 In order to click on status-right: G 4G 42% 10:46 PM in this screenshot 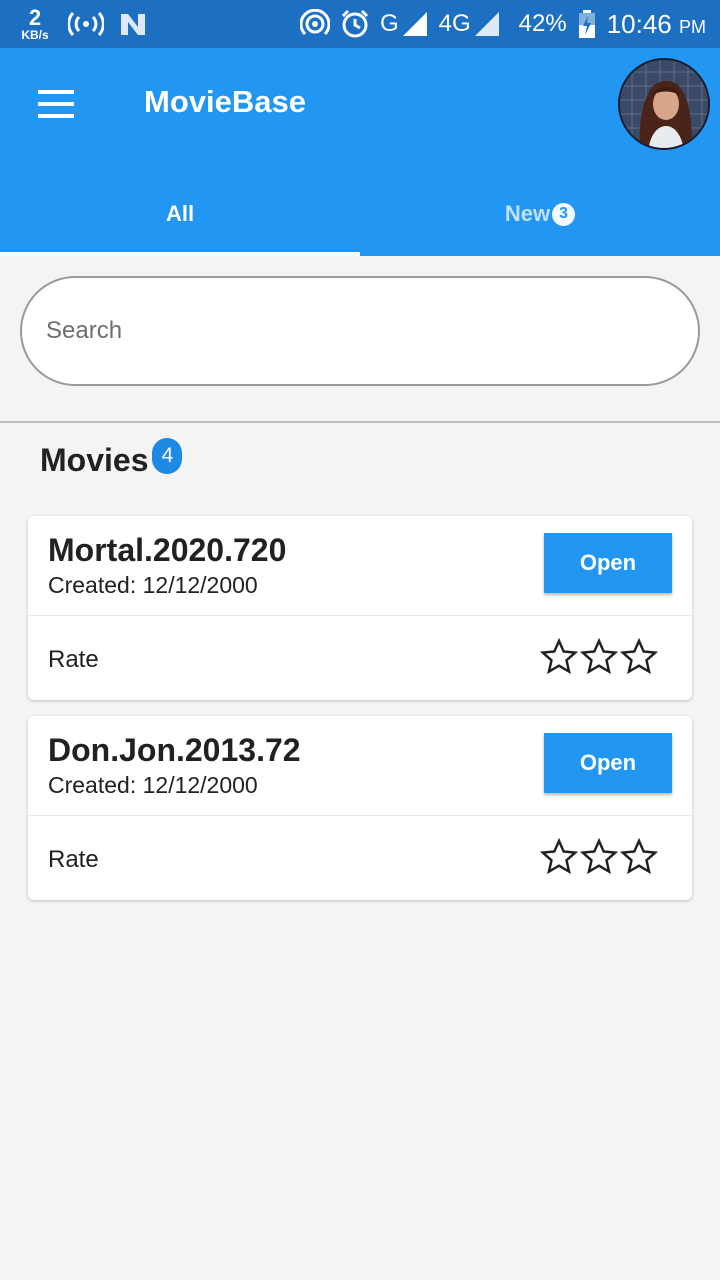, I will do `click(502, 24)`.